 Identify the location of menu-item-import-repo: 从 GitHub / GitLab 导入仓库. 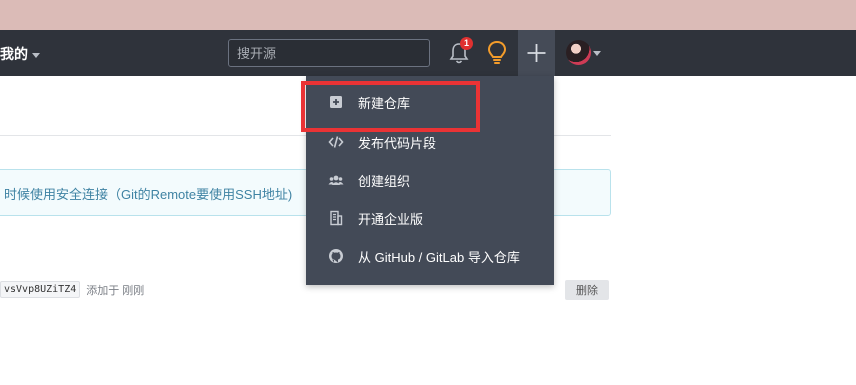
(430, 256).